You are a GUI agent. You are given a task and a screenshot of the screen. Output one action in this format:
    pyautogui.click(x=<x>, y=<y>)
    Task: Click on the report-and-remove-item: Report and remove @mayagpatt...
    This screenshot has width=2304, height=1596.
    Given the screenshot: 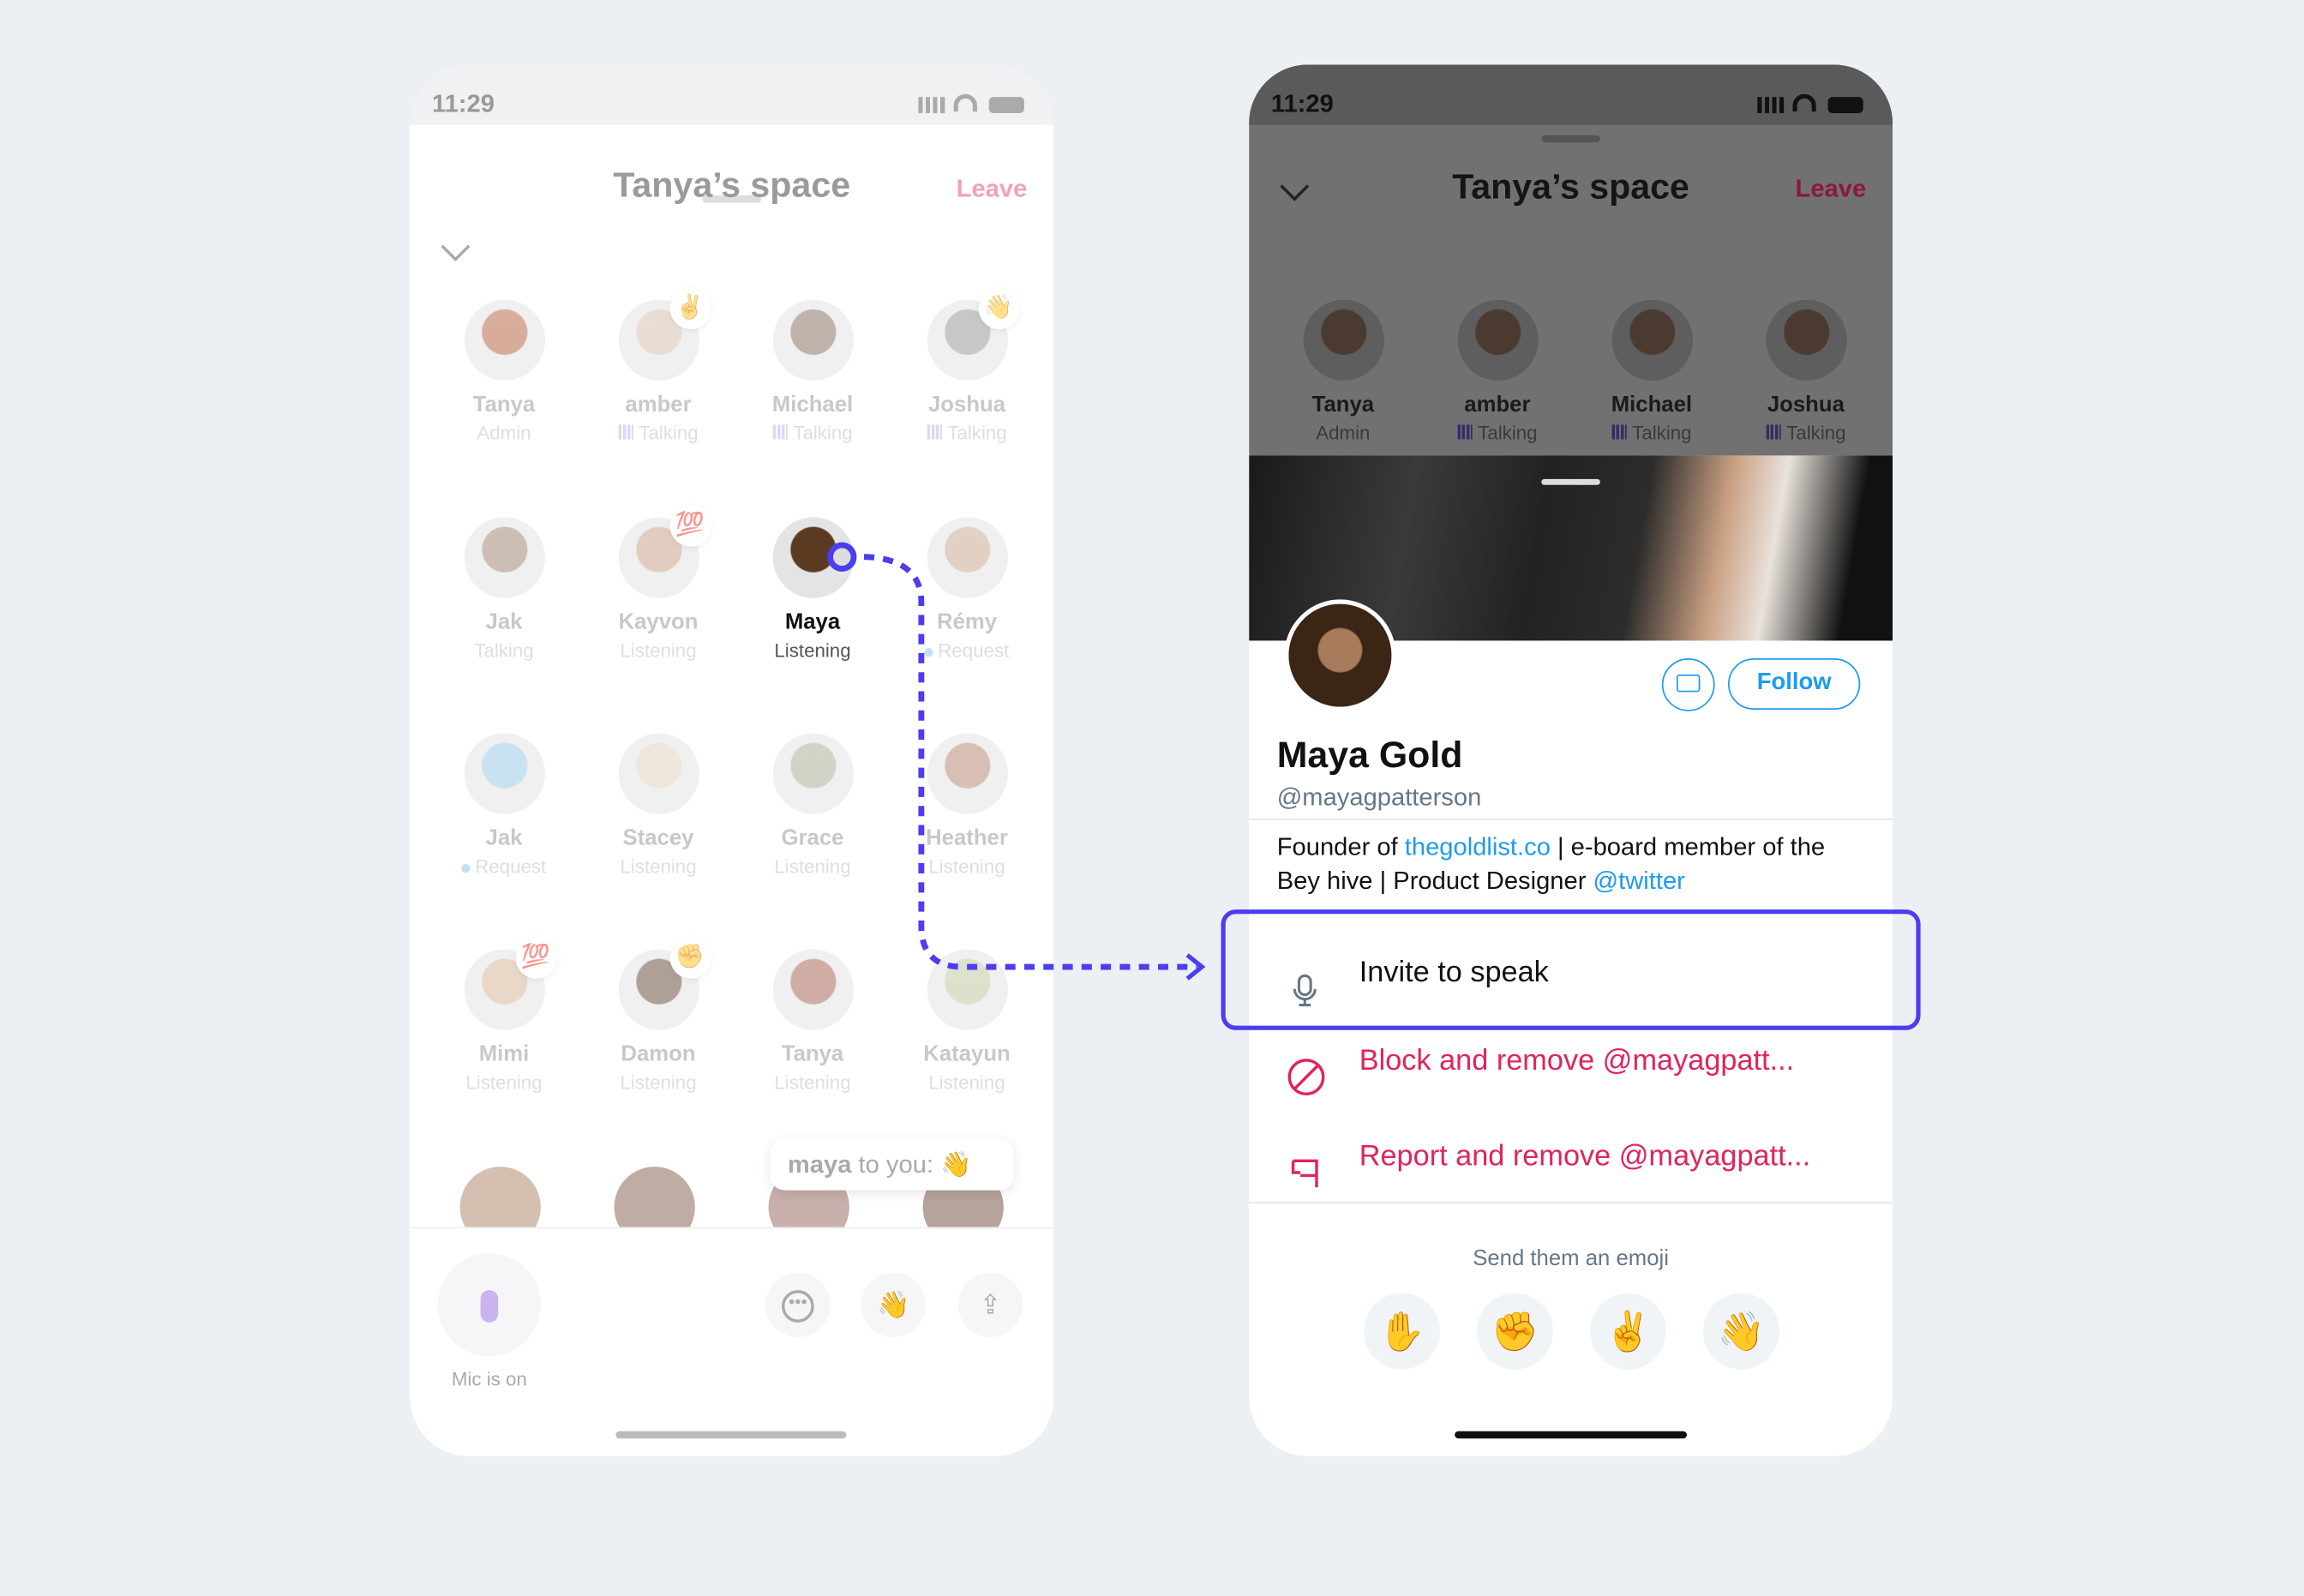 What is the action you would take?
    pyautogui.click(x=1571, y=1157)
    